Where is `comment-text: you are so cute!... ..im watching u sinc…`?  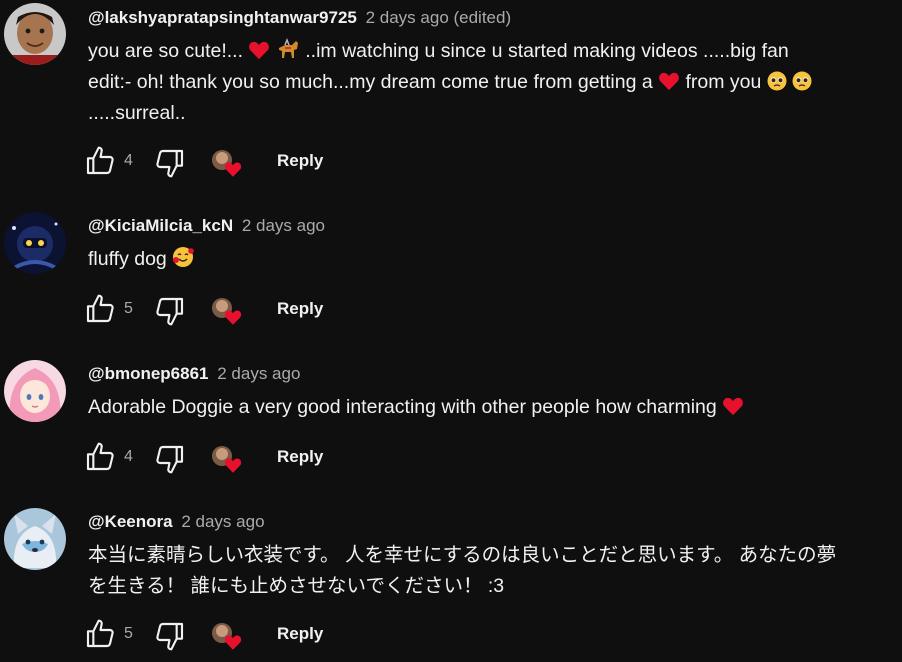
comment-text: you are so cute!... ..im watching u sinc… is located at coordinates (494, 82).